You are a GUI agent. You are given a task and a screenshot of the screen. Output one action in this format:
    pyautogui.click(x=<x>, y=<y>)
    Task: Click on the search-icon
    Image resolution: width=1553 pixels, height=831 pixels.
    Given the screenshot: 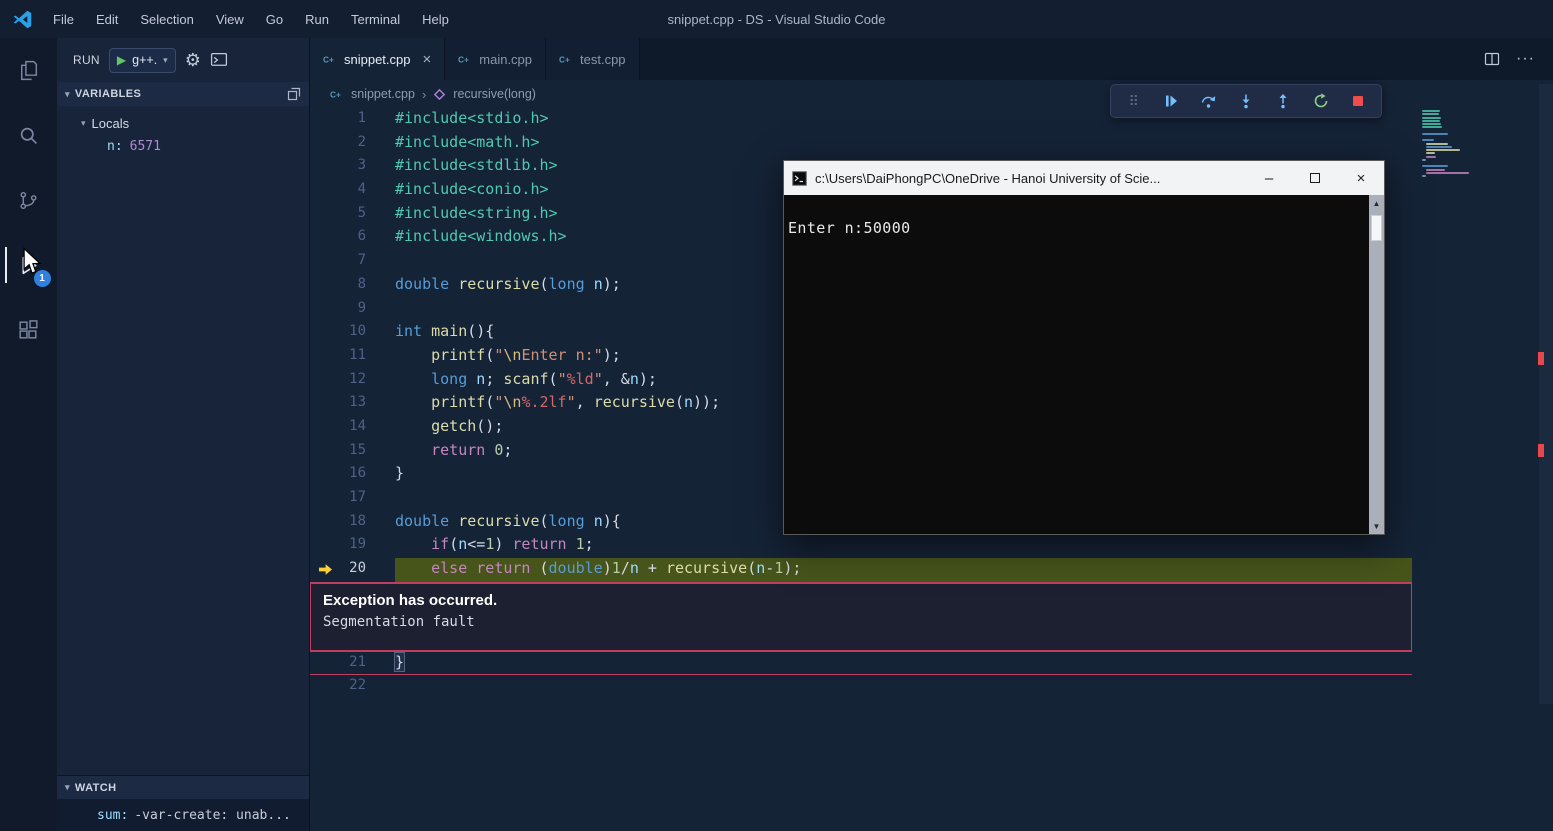 What is the action you would take?
    pyautogui.click(x=29, y=135)
    